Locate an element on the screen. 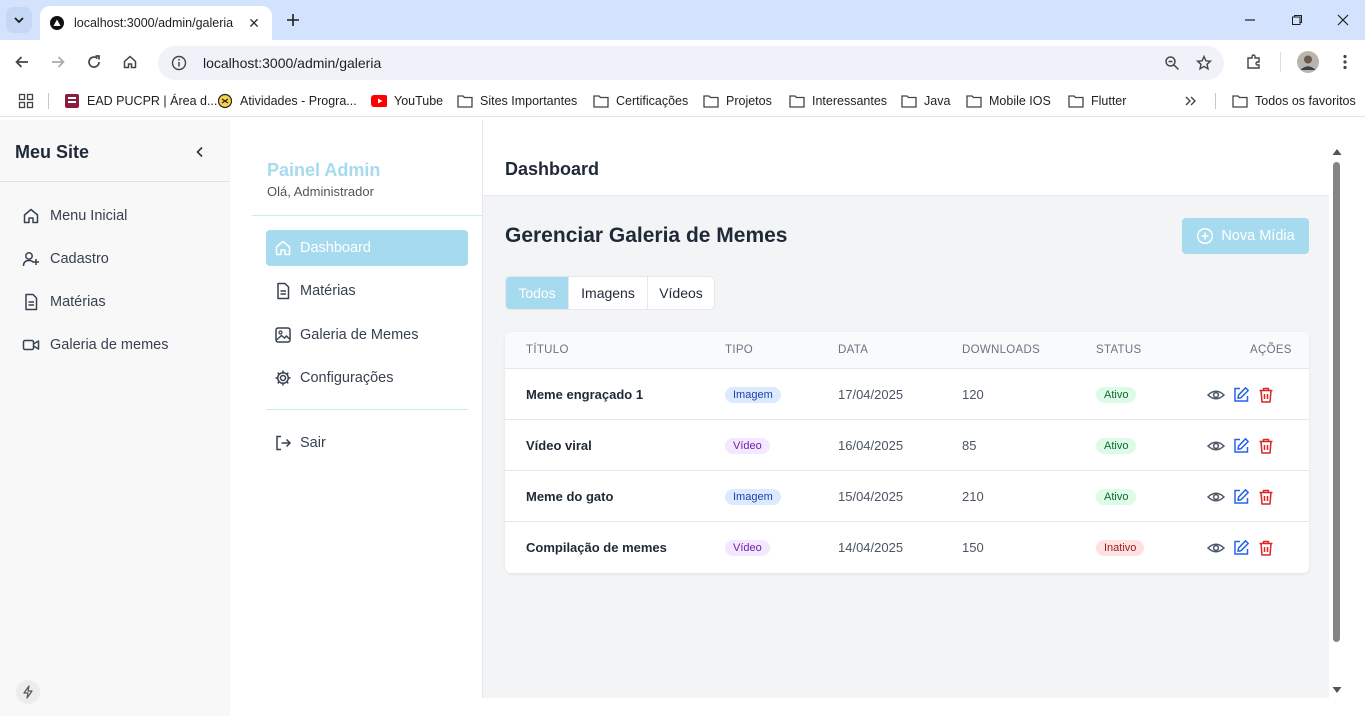 This screenshot has width=1365, height=716. admin-divider is located at coordinates (367, 215).